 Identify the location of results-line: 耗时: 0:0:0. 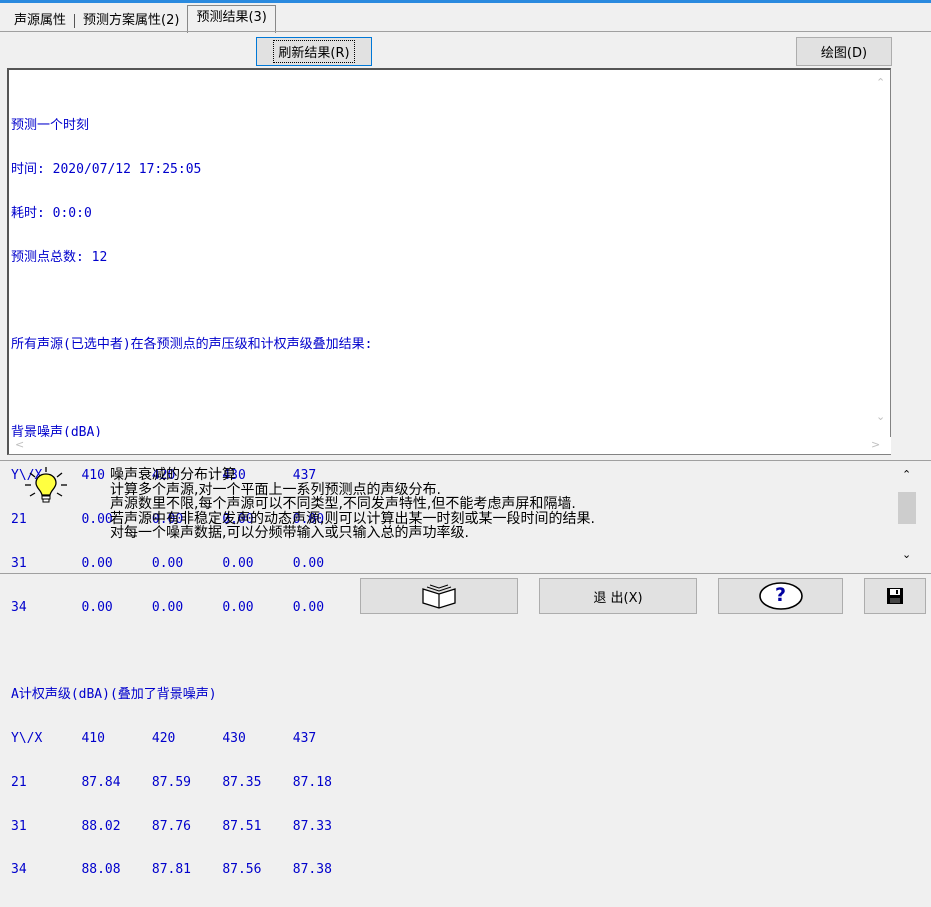
(51, 213).